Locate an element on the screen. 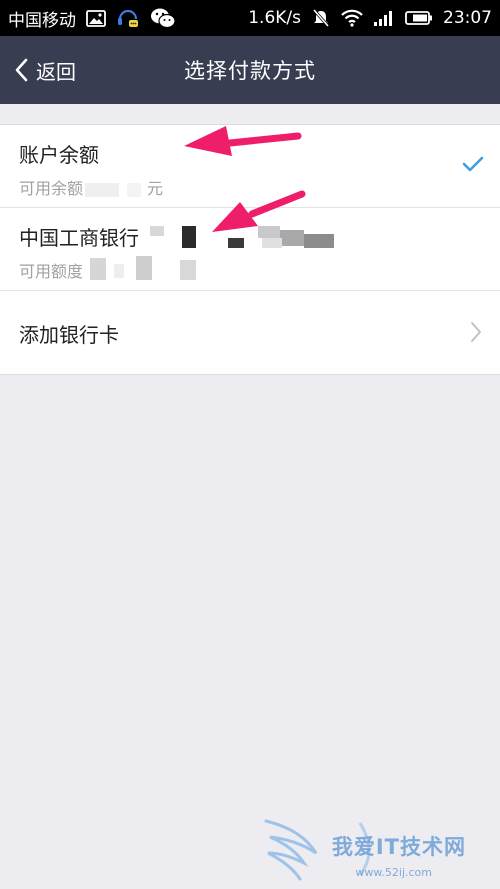 Image resolution: width=500 pixels, height=889 pixels. selected-check-icon is located at coordinates (473, 166).